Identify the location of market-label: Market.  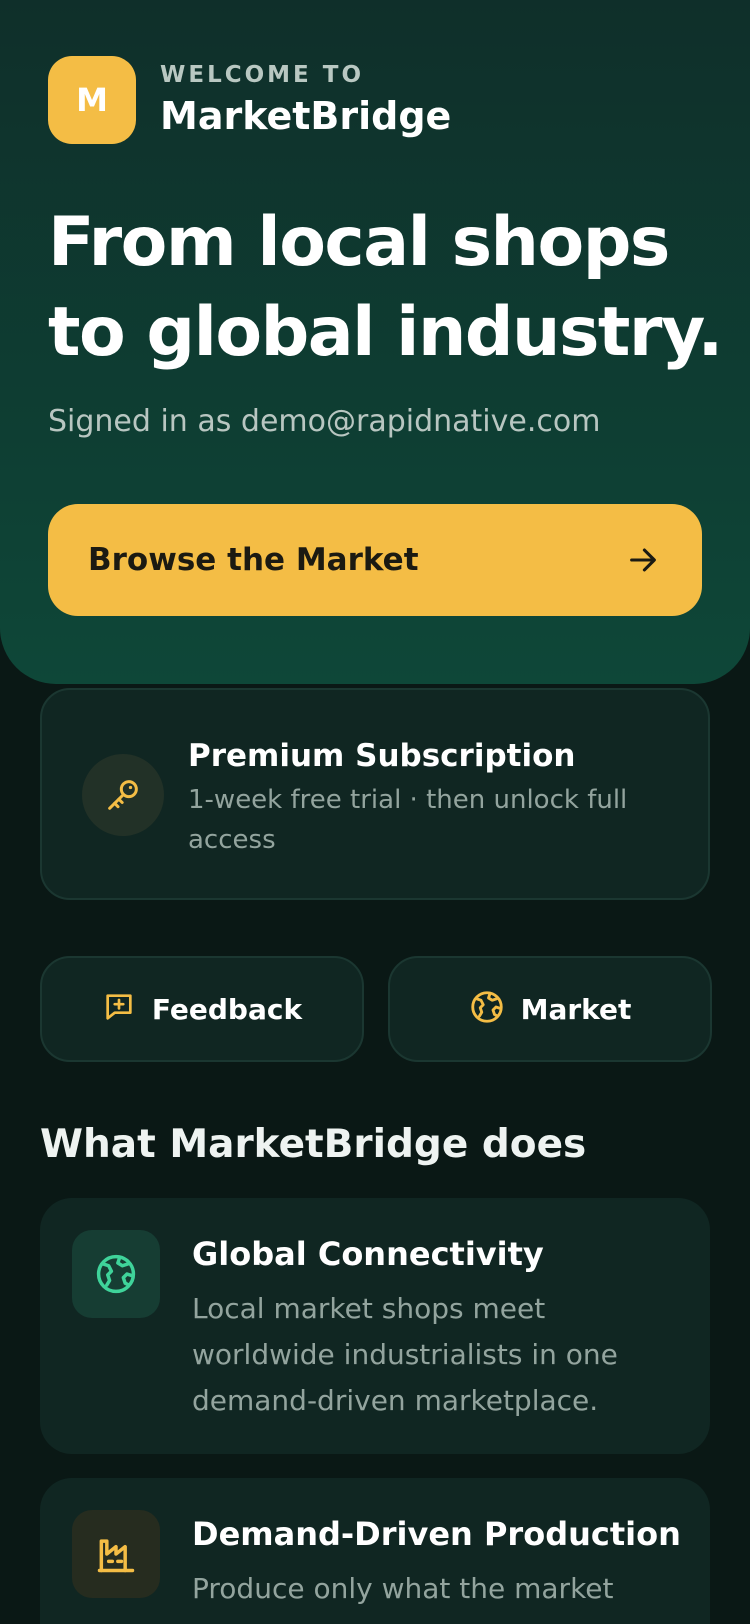
(576, 1009).